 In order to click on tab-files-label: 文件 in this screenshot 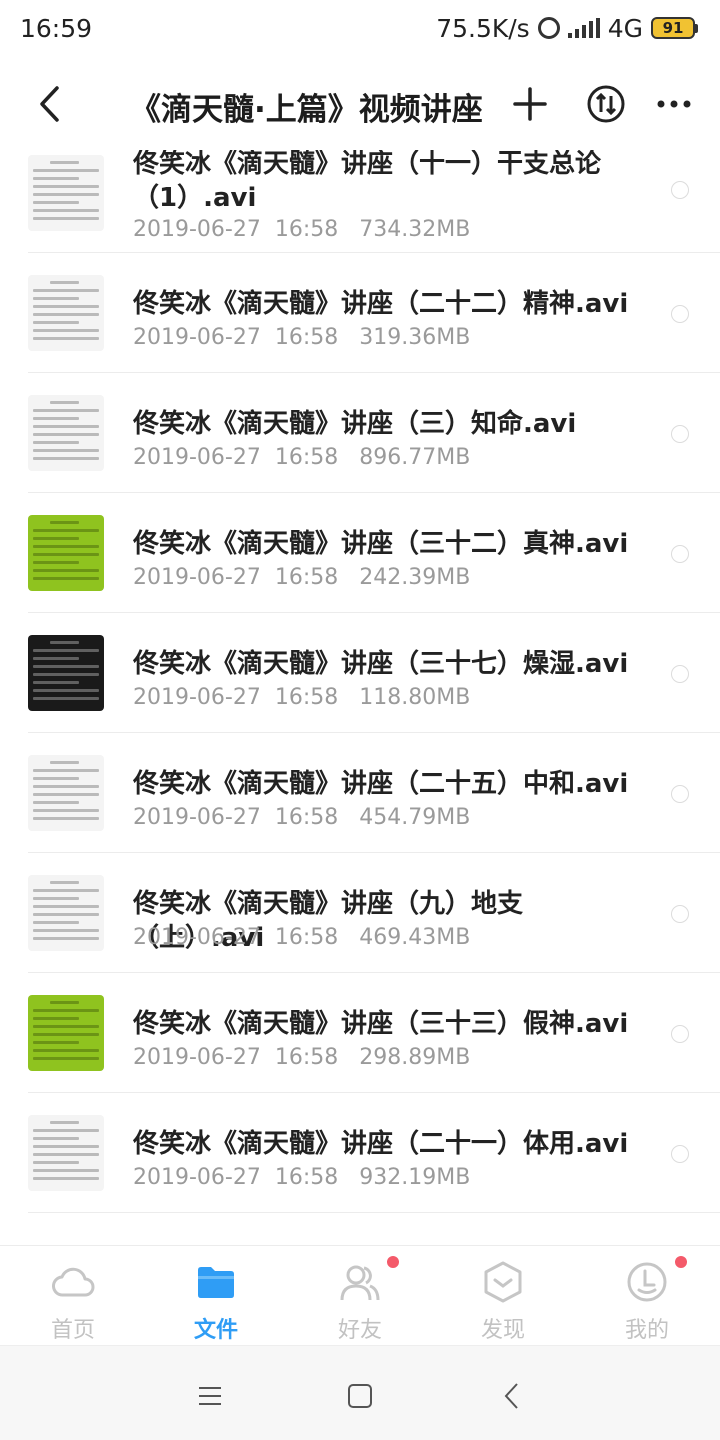, I will do `click(215, 1330)`.